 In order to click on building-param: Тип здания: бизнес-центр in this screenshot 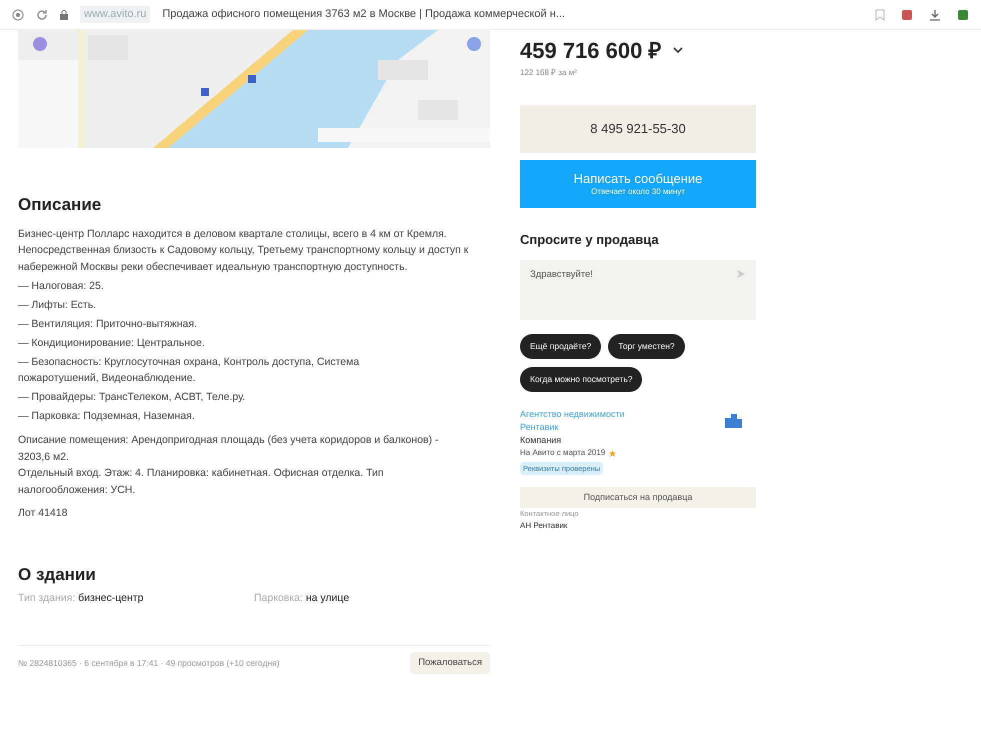, I will do `click(81, 598)`.